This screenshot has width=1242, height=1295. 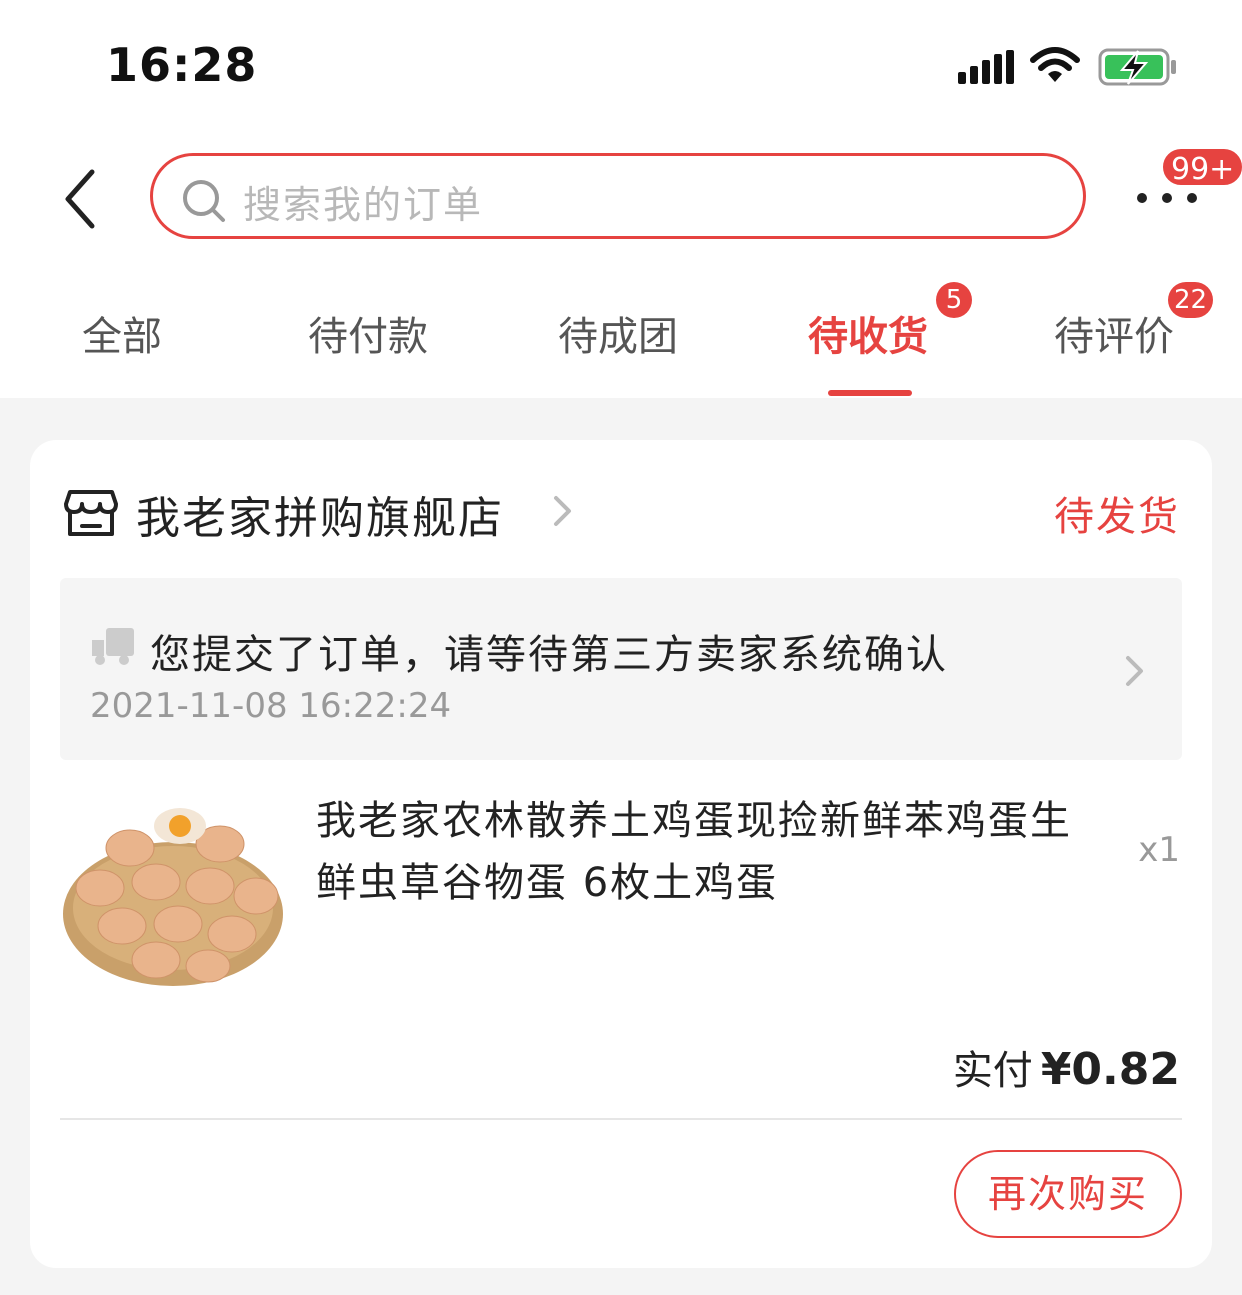 I want to click on battery-charging-icon, so click(x=1137, y=67).